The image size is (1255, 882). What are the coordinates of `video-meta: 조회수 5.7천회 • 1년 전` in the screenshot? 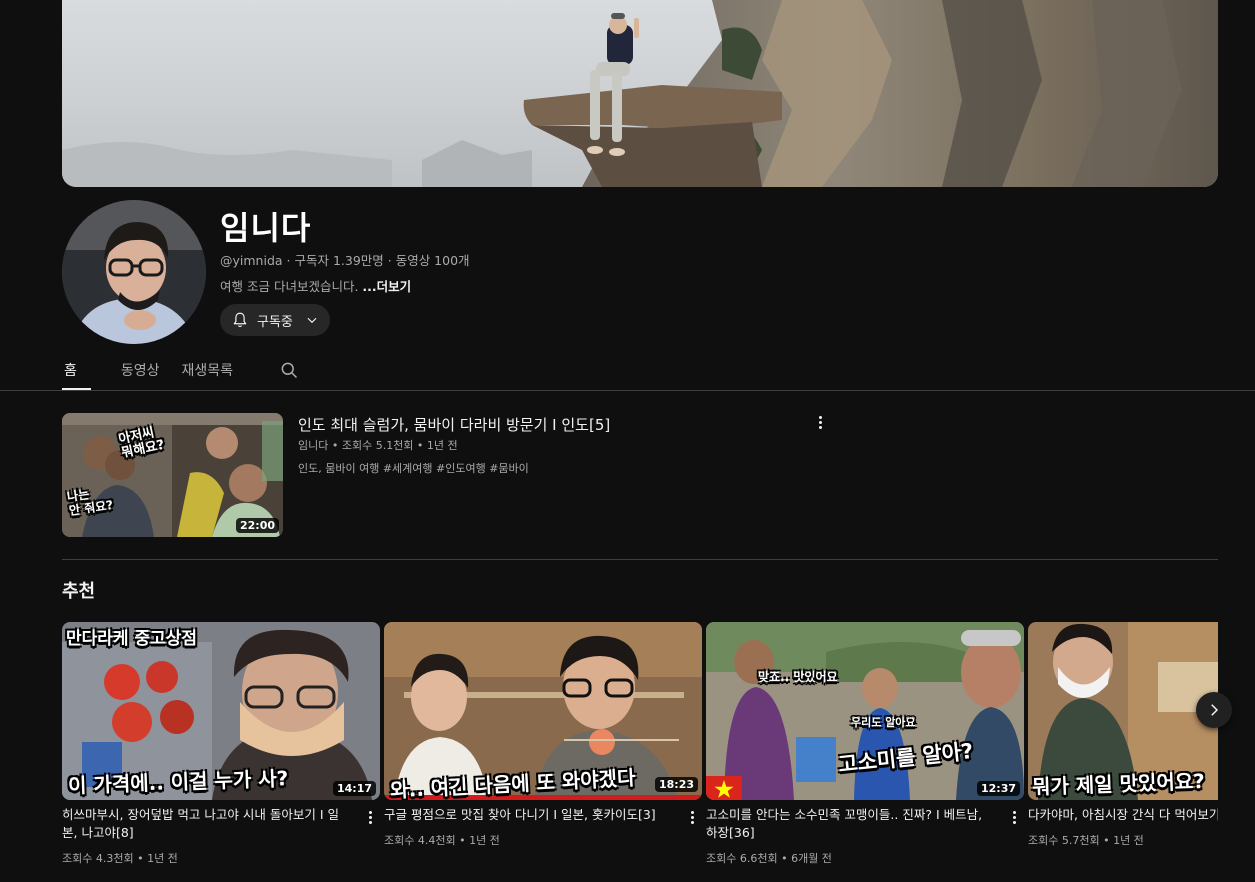 It's located at (1086, 840).